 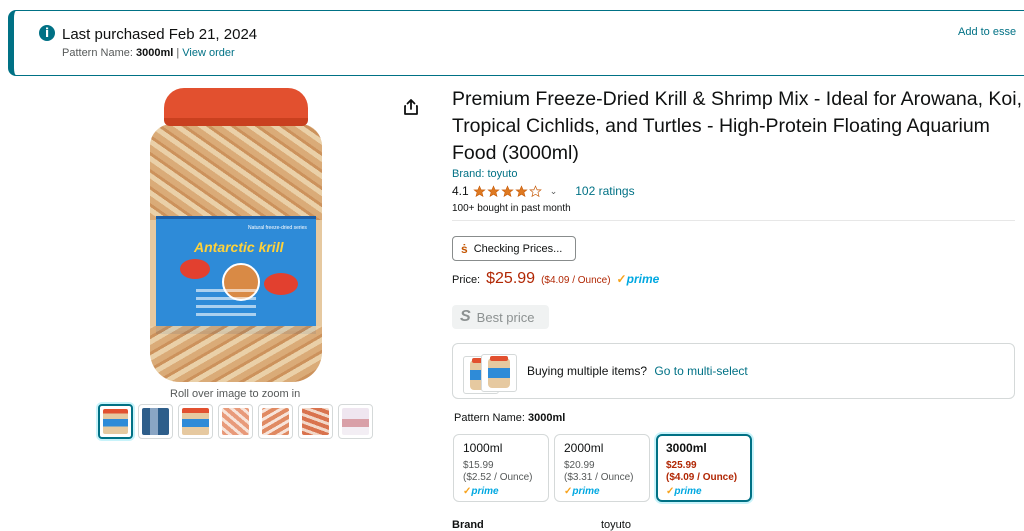 I want to click on best-price-badge: S Best price, so click(x=500, y=317).